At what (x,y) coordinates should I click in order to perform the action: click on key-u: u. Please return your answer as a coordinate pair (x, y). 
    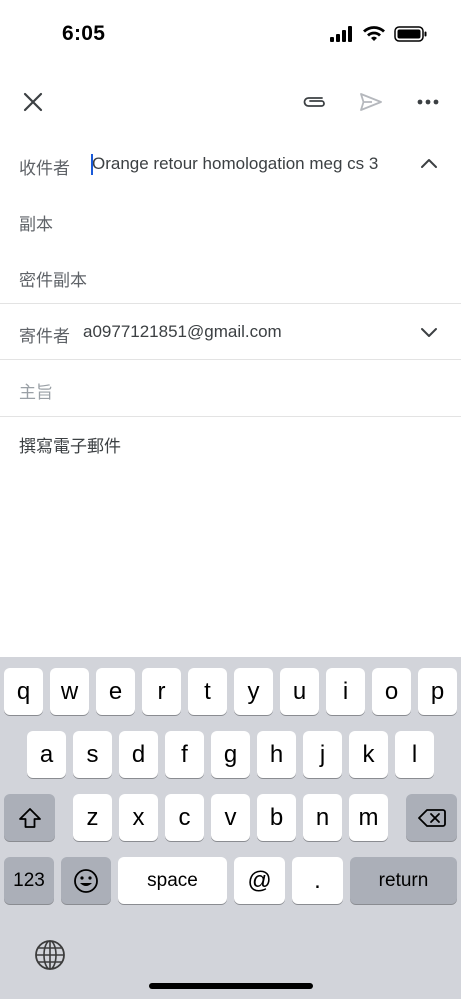
    Looking at the image, I should click on (299, 691).